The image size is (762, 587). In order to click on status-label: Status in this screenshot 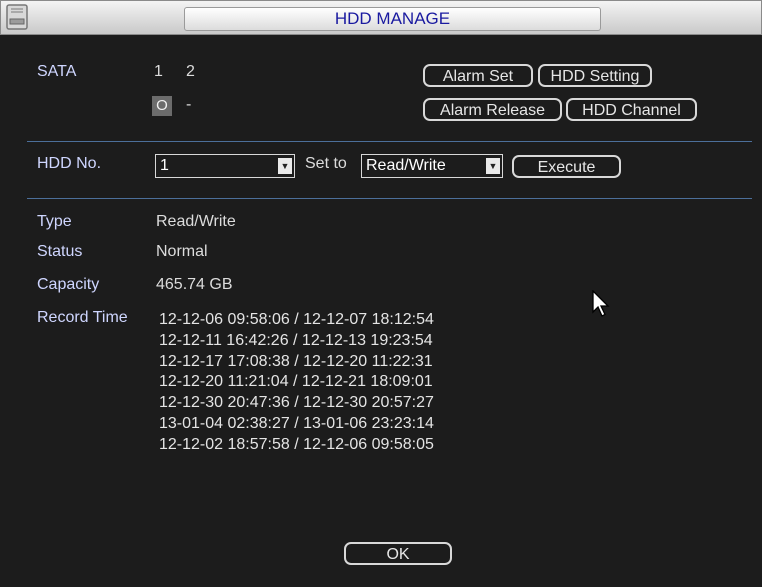, I will do `click(60, 251)`.